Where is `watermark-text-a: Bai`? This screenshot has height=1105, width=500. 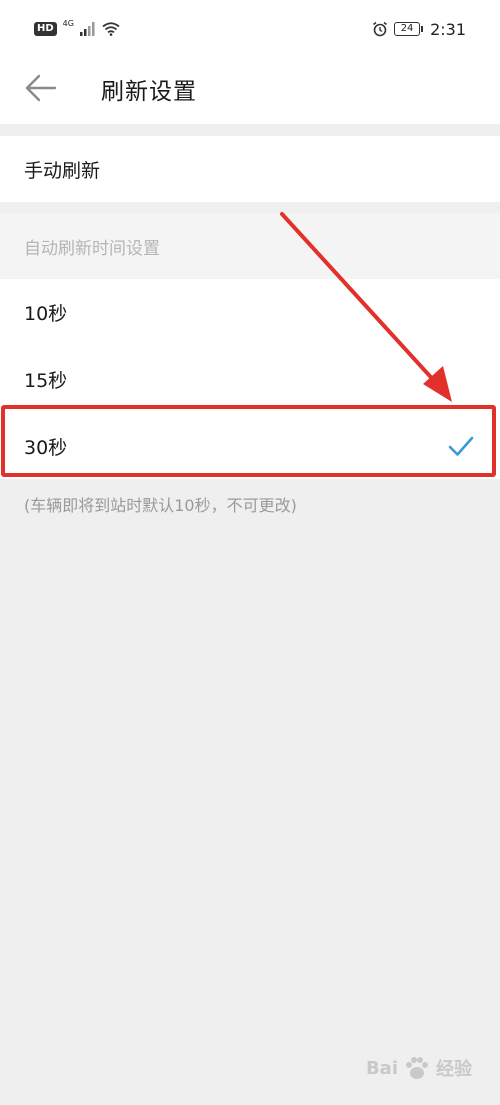
watermark-text-a: Bai is located at coordinates (381, 1068).